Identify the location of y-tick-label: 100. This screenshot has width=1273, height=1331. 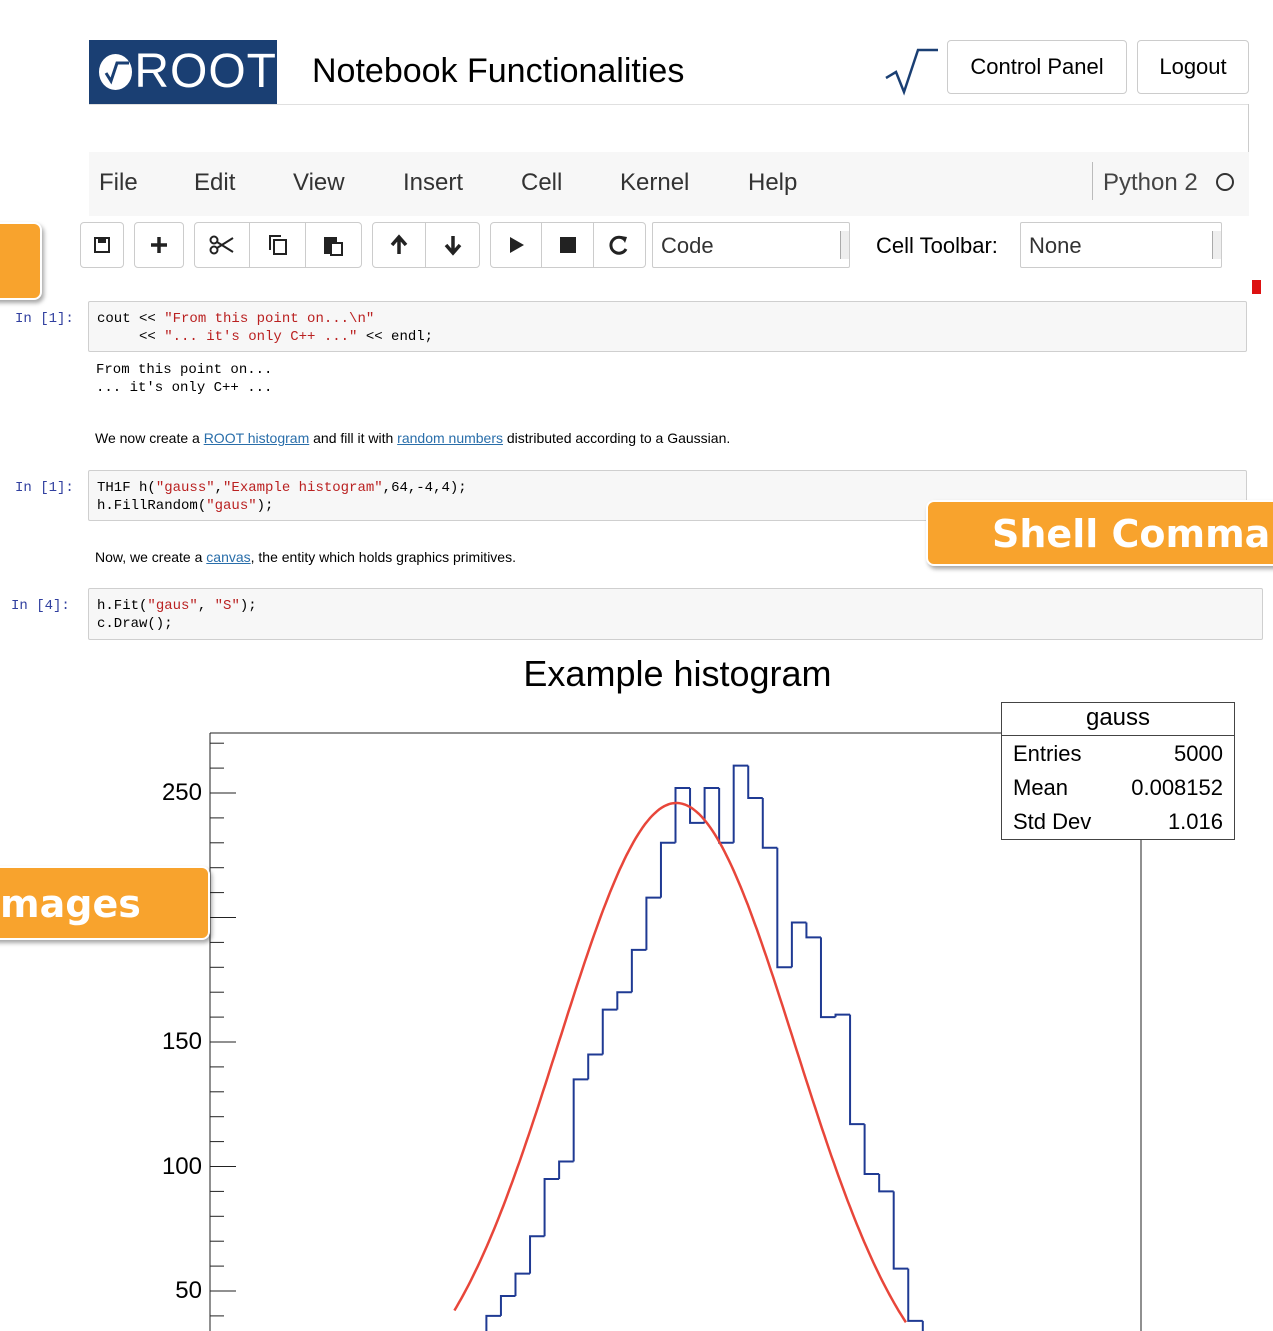
(181, 1166).